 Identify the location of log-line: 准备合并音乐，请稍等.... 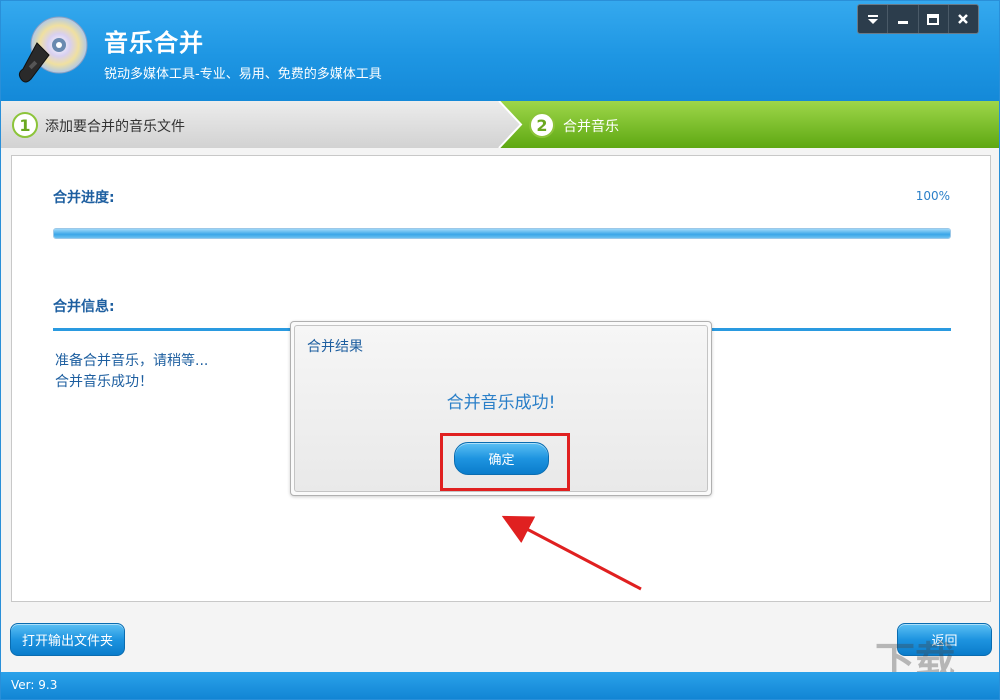
(132, 361).